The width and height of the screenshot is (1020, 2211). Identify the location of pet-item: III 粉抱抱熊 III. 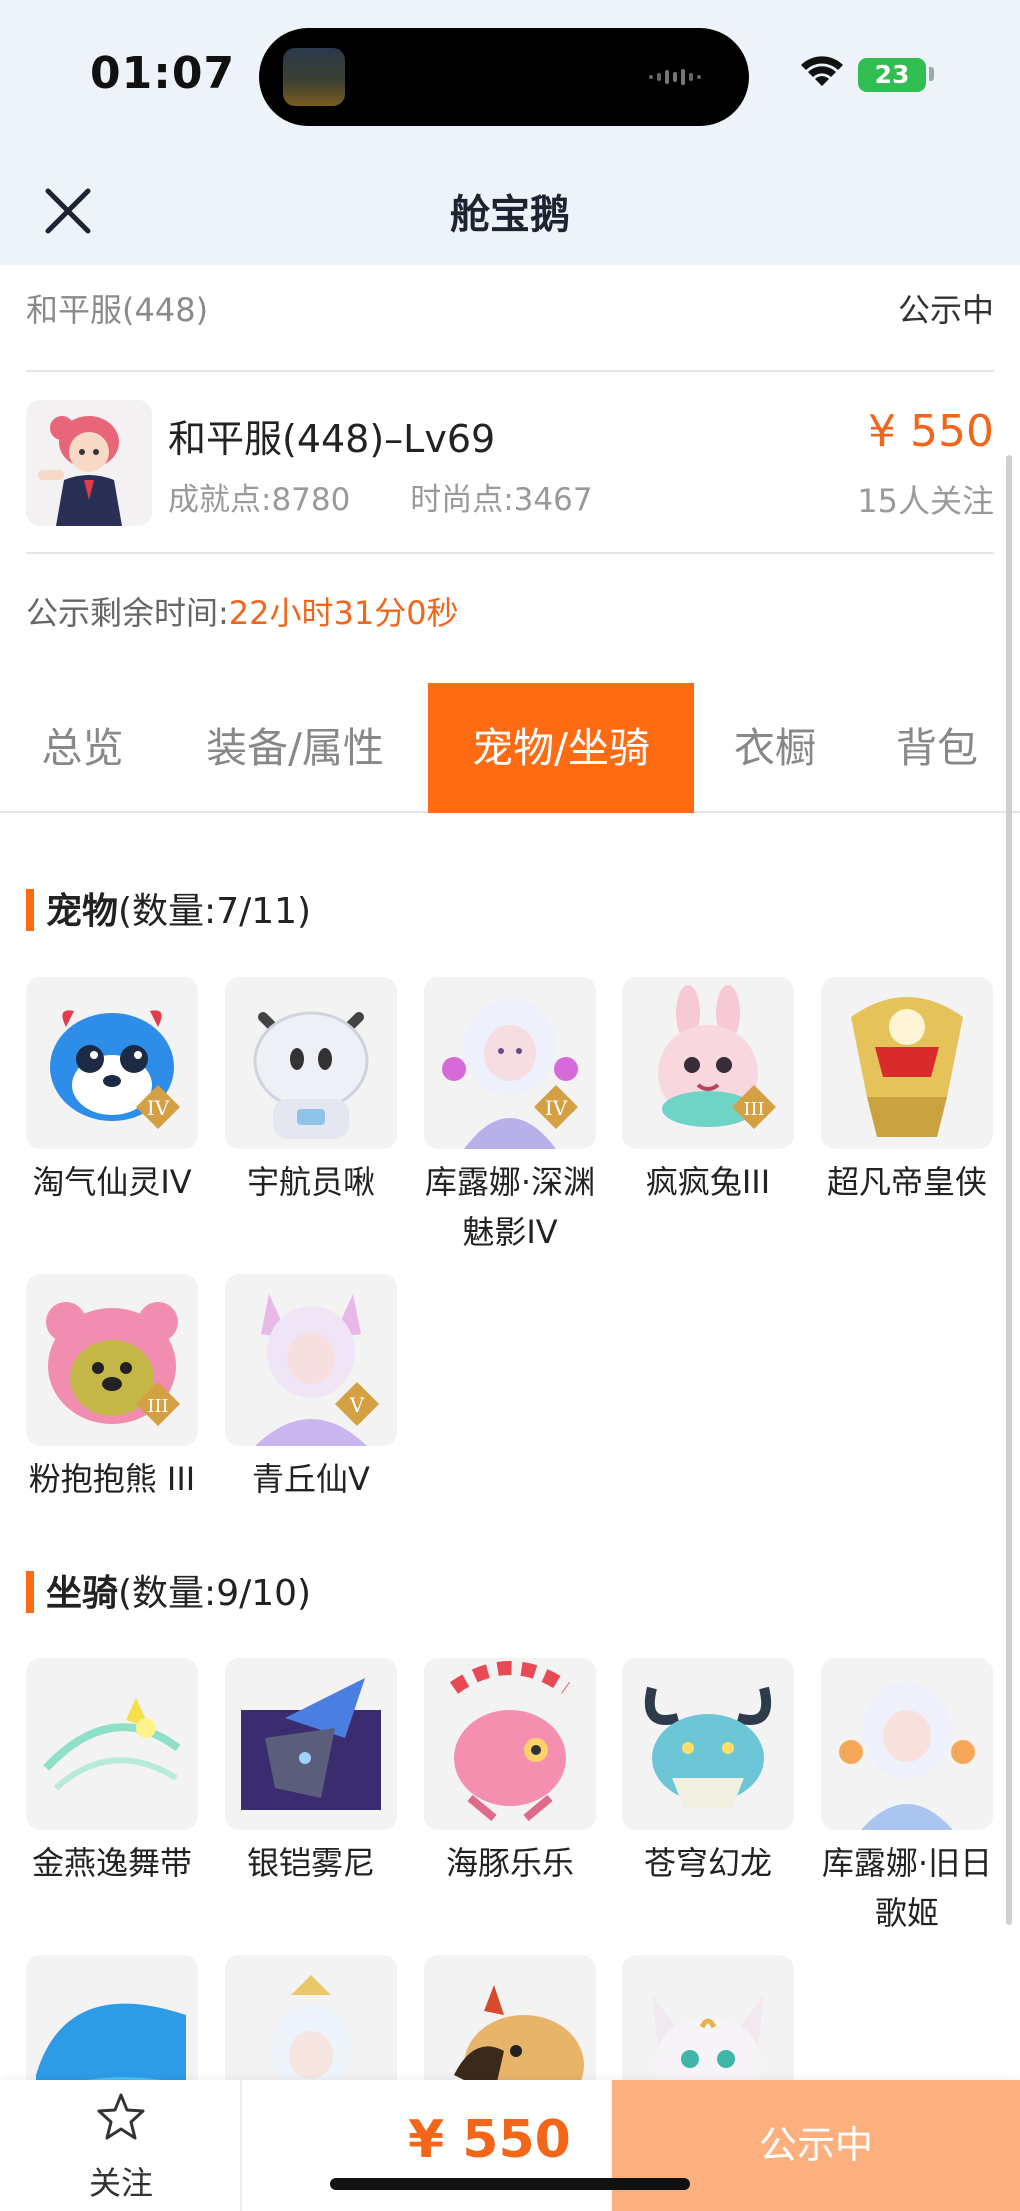
(112, 1389).